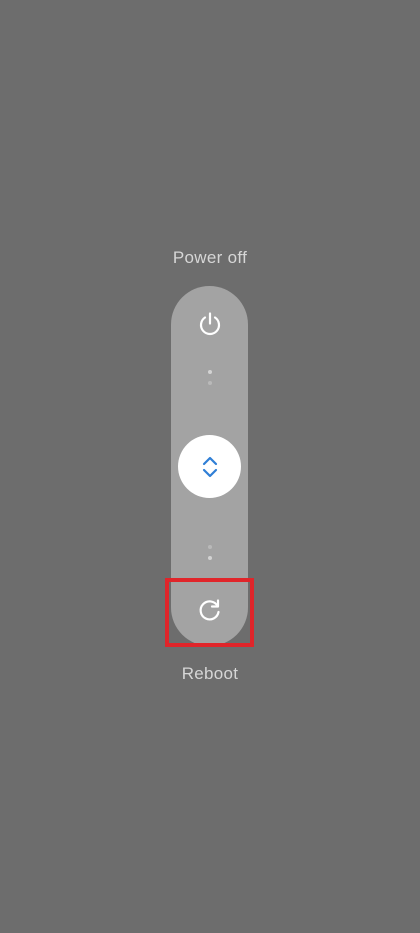 The image size is (420, 933). What do you see at coordinates (210, 257) in the screenshot?
I see `power-off-label: Power off` at bounding box center [210, 257].